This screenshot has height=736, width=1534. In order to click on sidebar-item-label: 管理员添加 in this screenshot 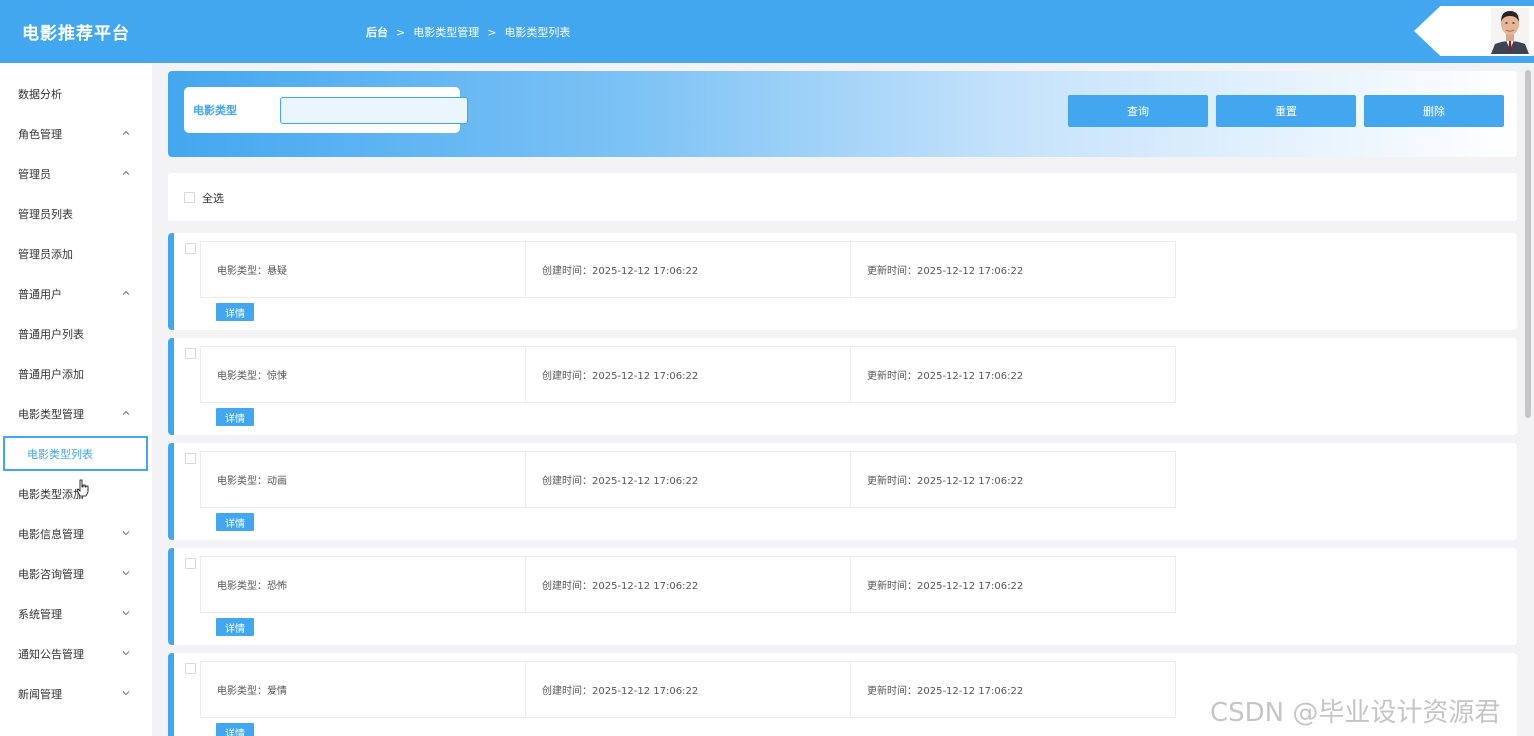, I will do `click(45, 254)`.